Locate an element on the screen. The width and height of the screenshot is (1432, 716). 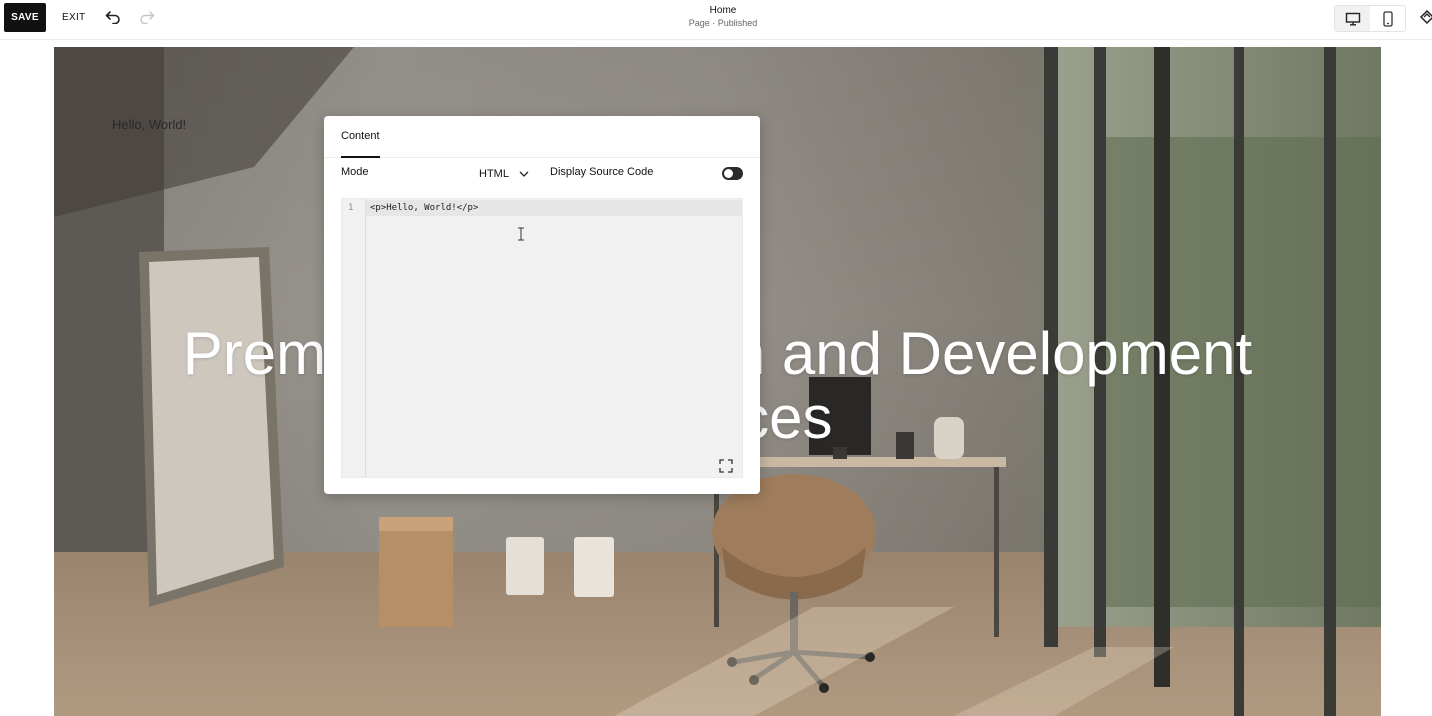
mode-row: Mode HTML Display Source Code is located at coordinates (542, 174).